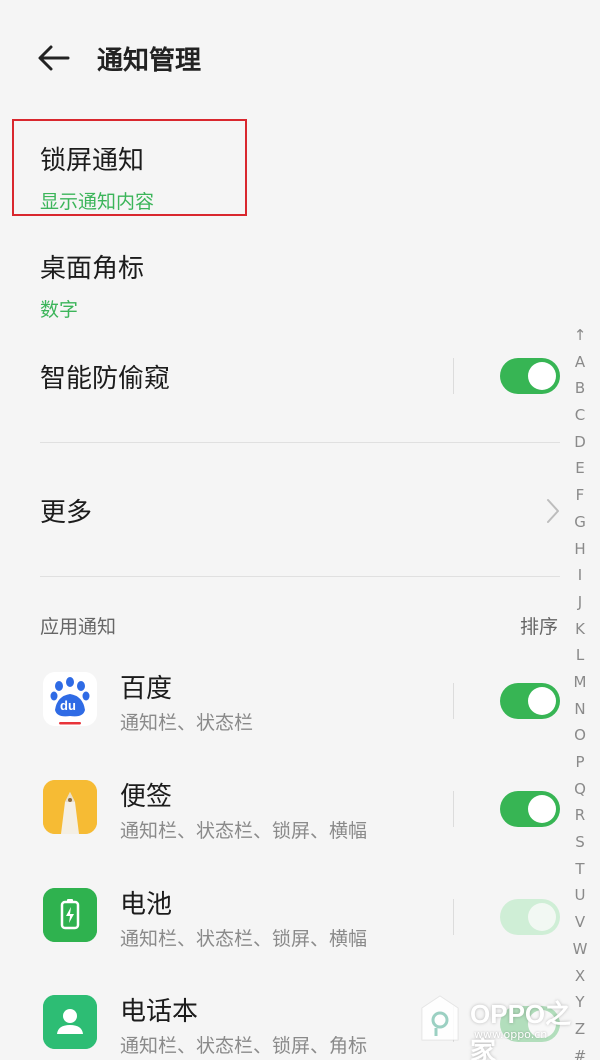 This screenshot has width=600, height=1060. I want to click on page-title: 通知管理, so click(149, 61).